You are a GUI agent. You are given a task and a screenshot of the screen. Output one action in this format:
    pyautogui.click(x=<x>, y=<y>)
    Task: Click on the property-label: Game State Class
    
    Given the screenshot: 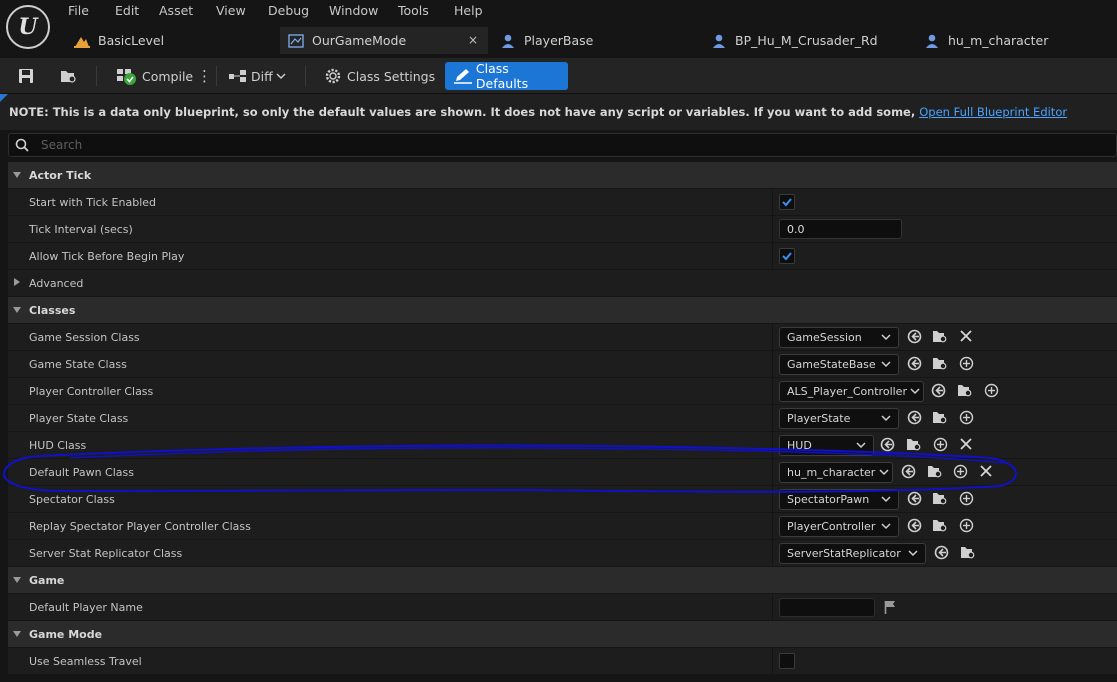 What is the action you would take?
    pyautogui.click(x=78, y=364)
    